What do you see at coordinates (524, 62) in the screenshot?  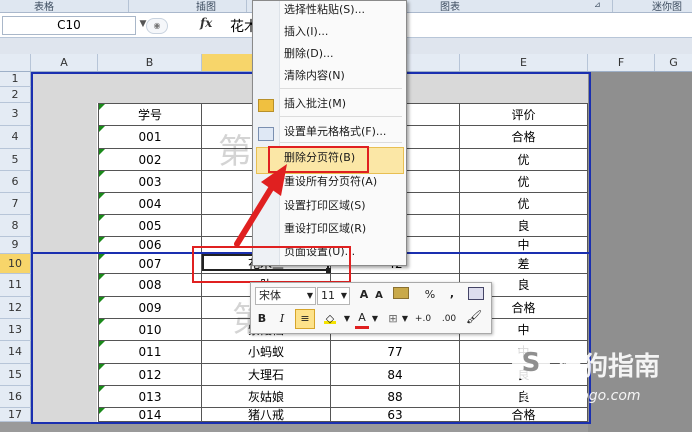 I see `column-header-e: E` at bounding box center [524, 62].